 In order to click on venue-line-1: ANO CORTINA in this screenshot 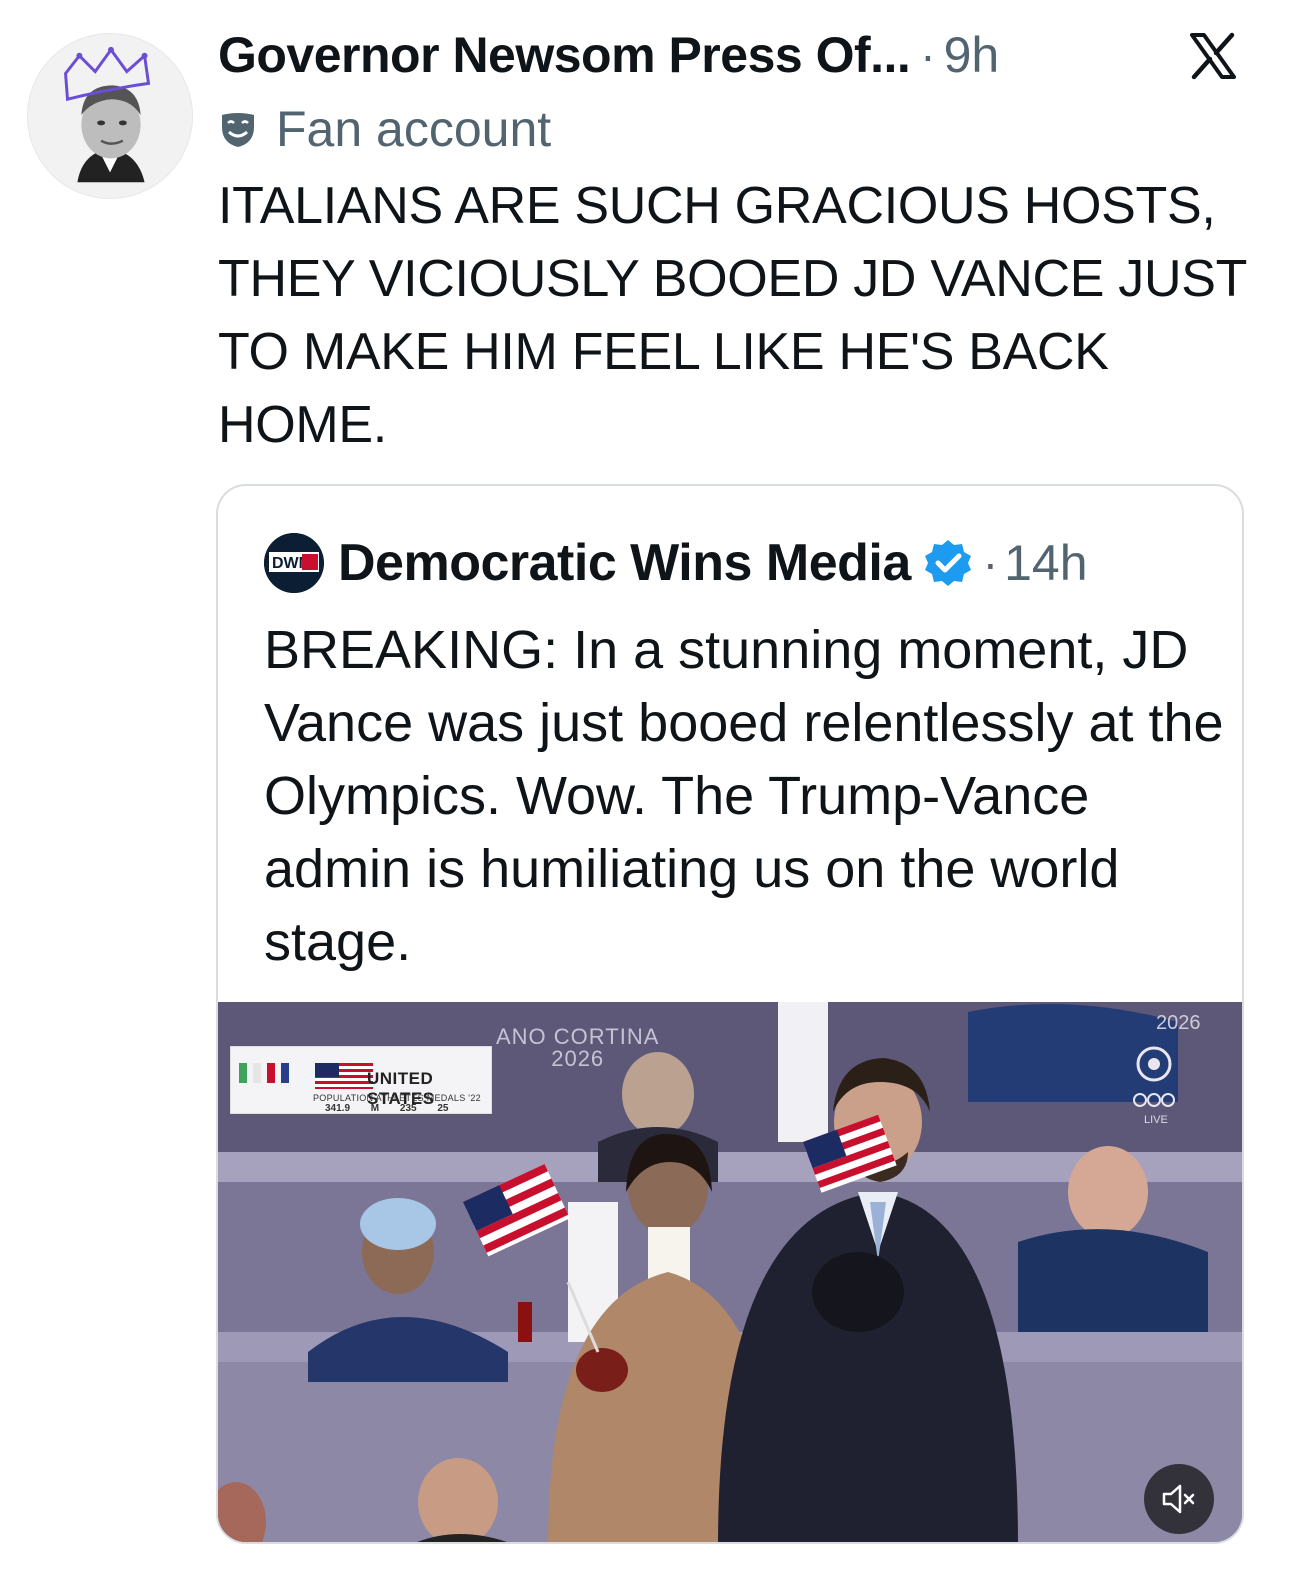, I will do `click(578, 1036)`.